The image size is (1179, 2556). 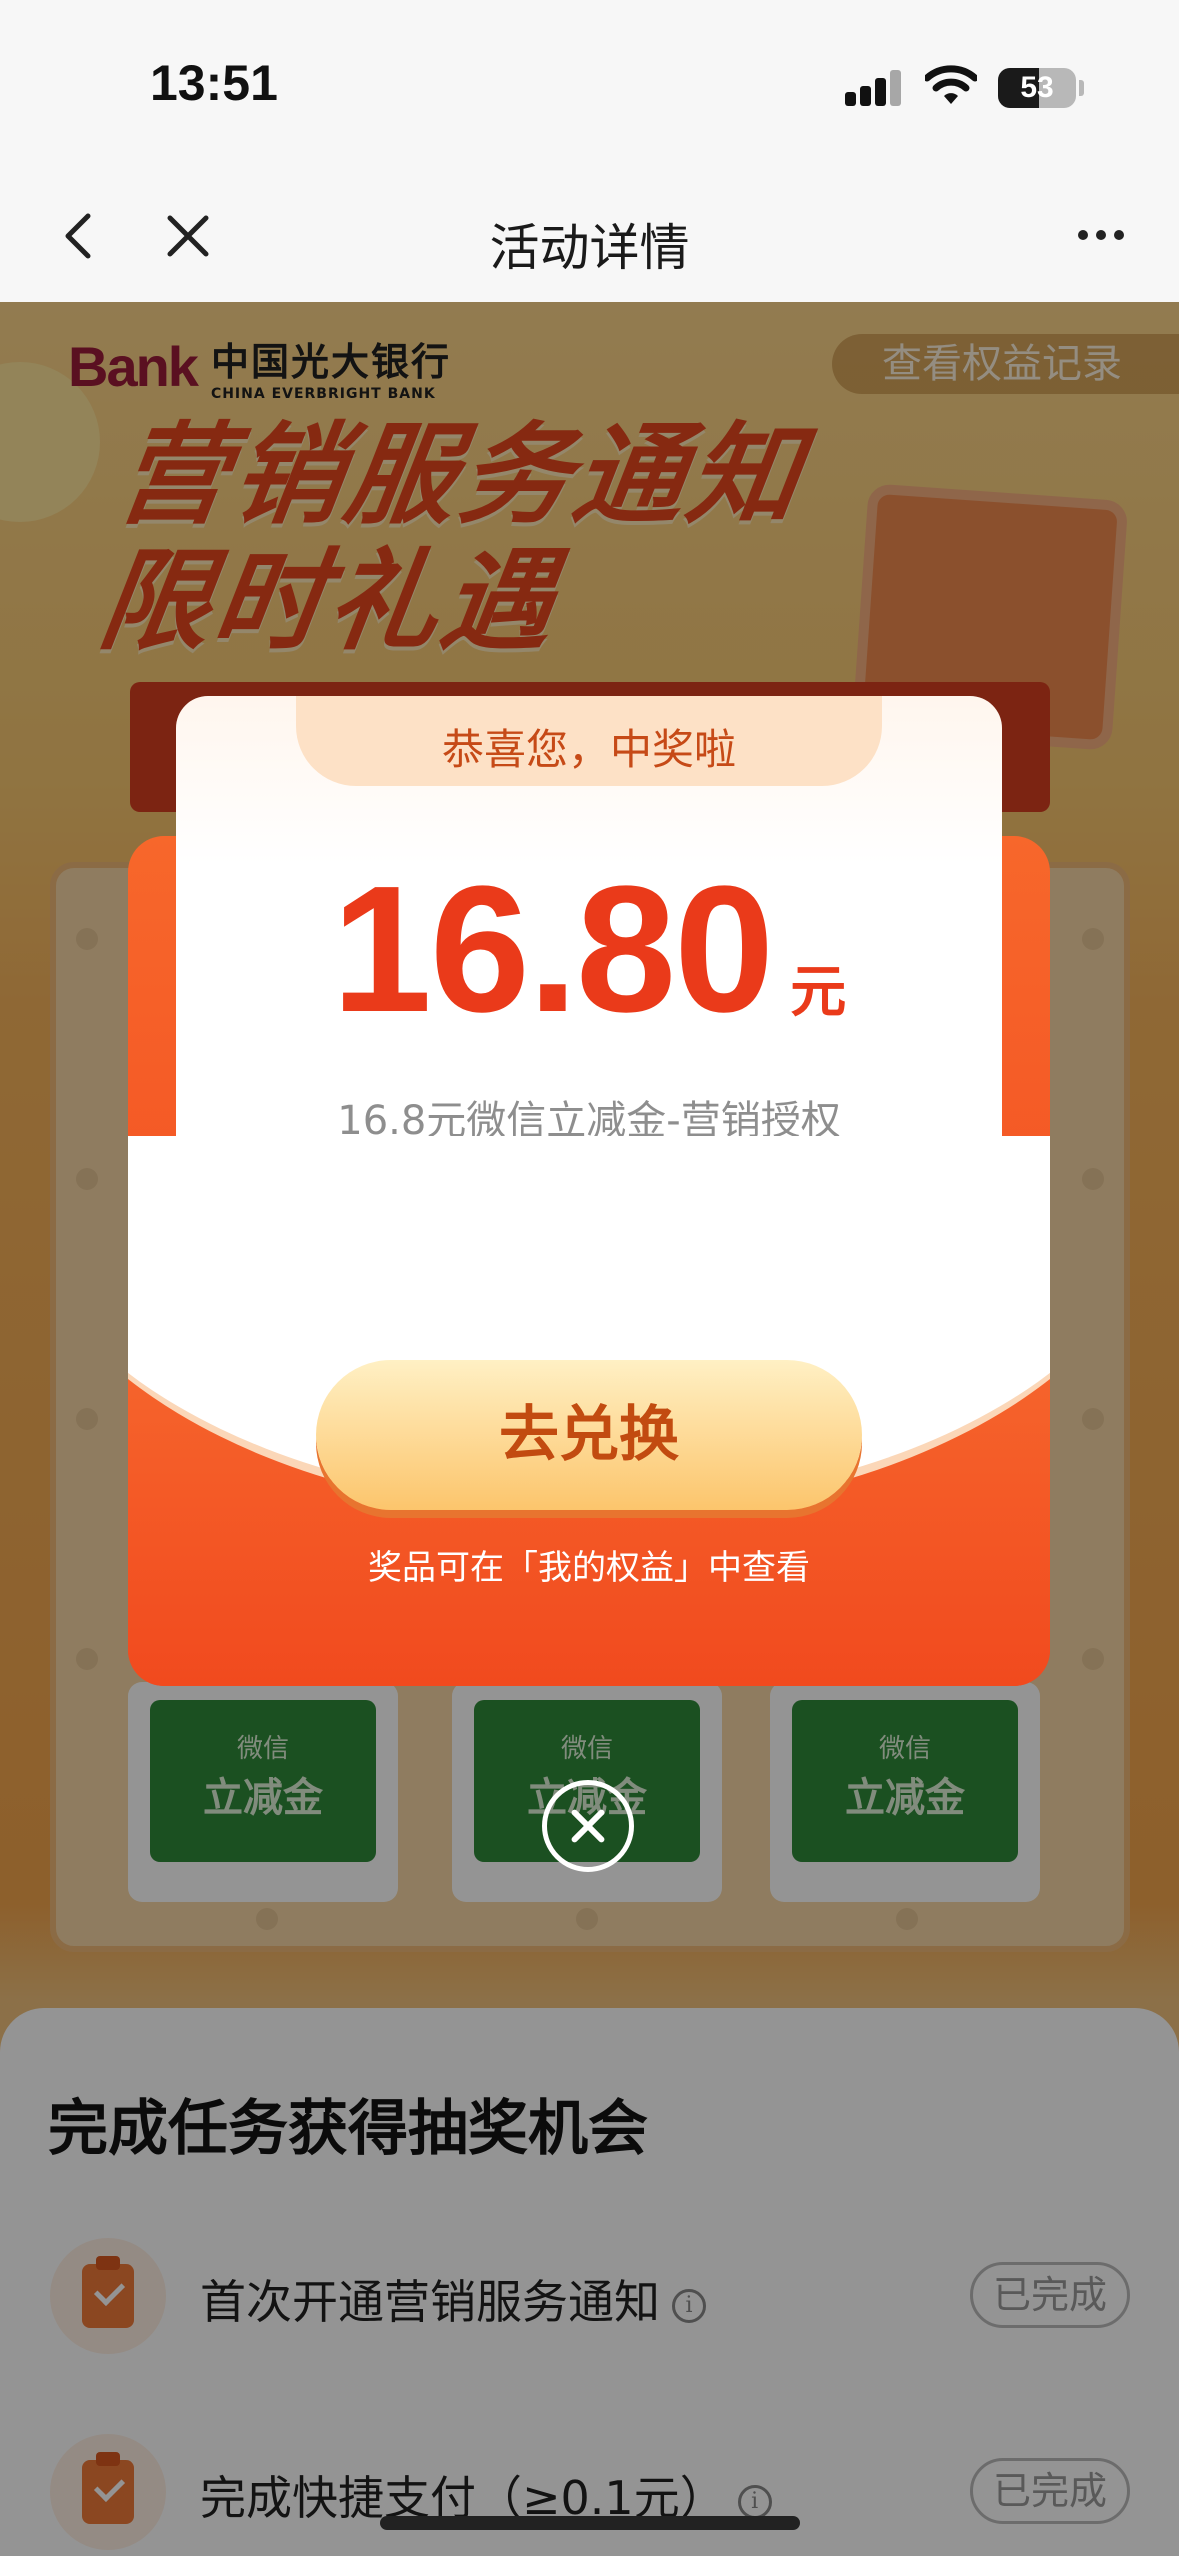 What do you see at coordinates (214, 83) in the screenshot?
I see `status-time: 13:51` at bounding box center [214, 83].